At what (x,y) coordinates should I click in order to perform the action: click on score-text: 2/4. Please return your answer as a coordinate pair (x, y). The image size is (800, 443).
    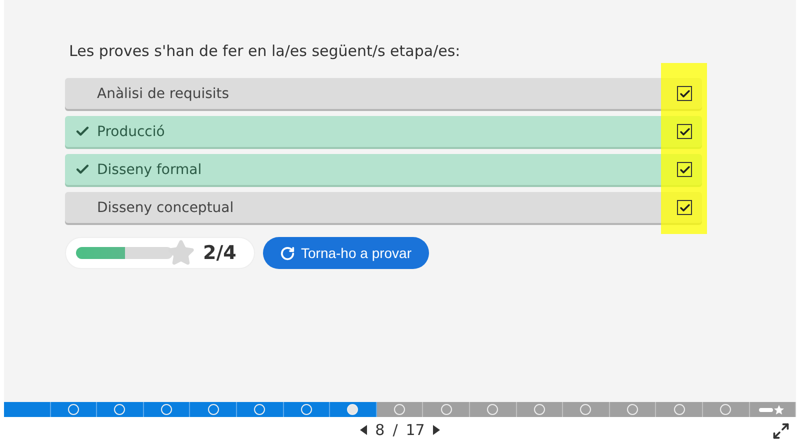
    Looking at the image, I should click on (219, 253).